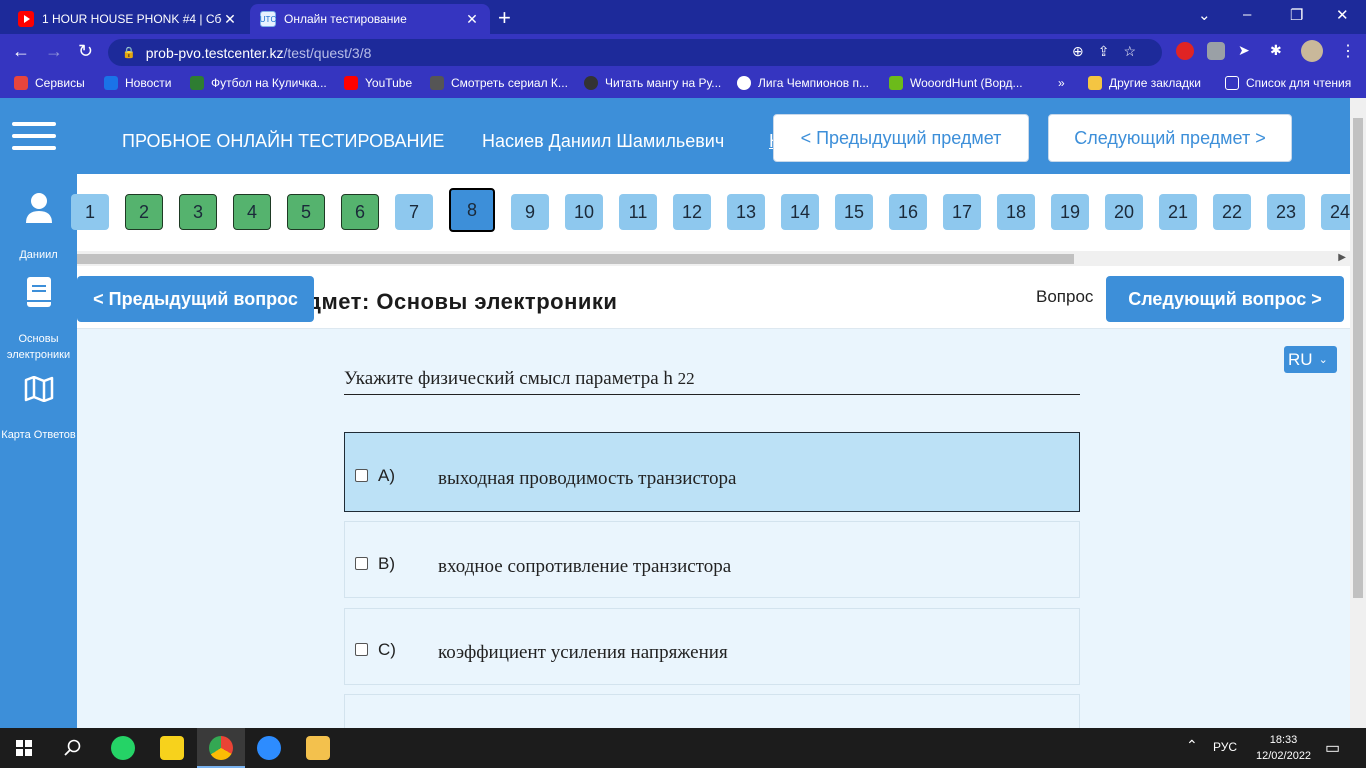 The height and width of the screenshot is (768, 1366). I want to click on profile-avatar, so click(1312, 51).